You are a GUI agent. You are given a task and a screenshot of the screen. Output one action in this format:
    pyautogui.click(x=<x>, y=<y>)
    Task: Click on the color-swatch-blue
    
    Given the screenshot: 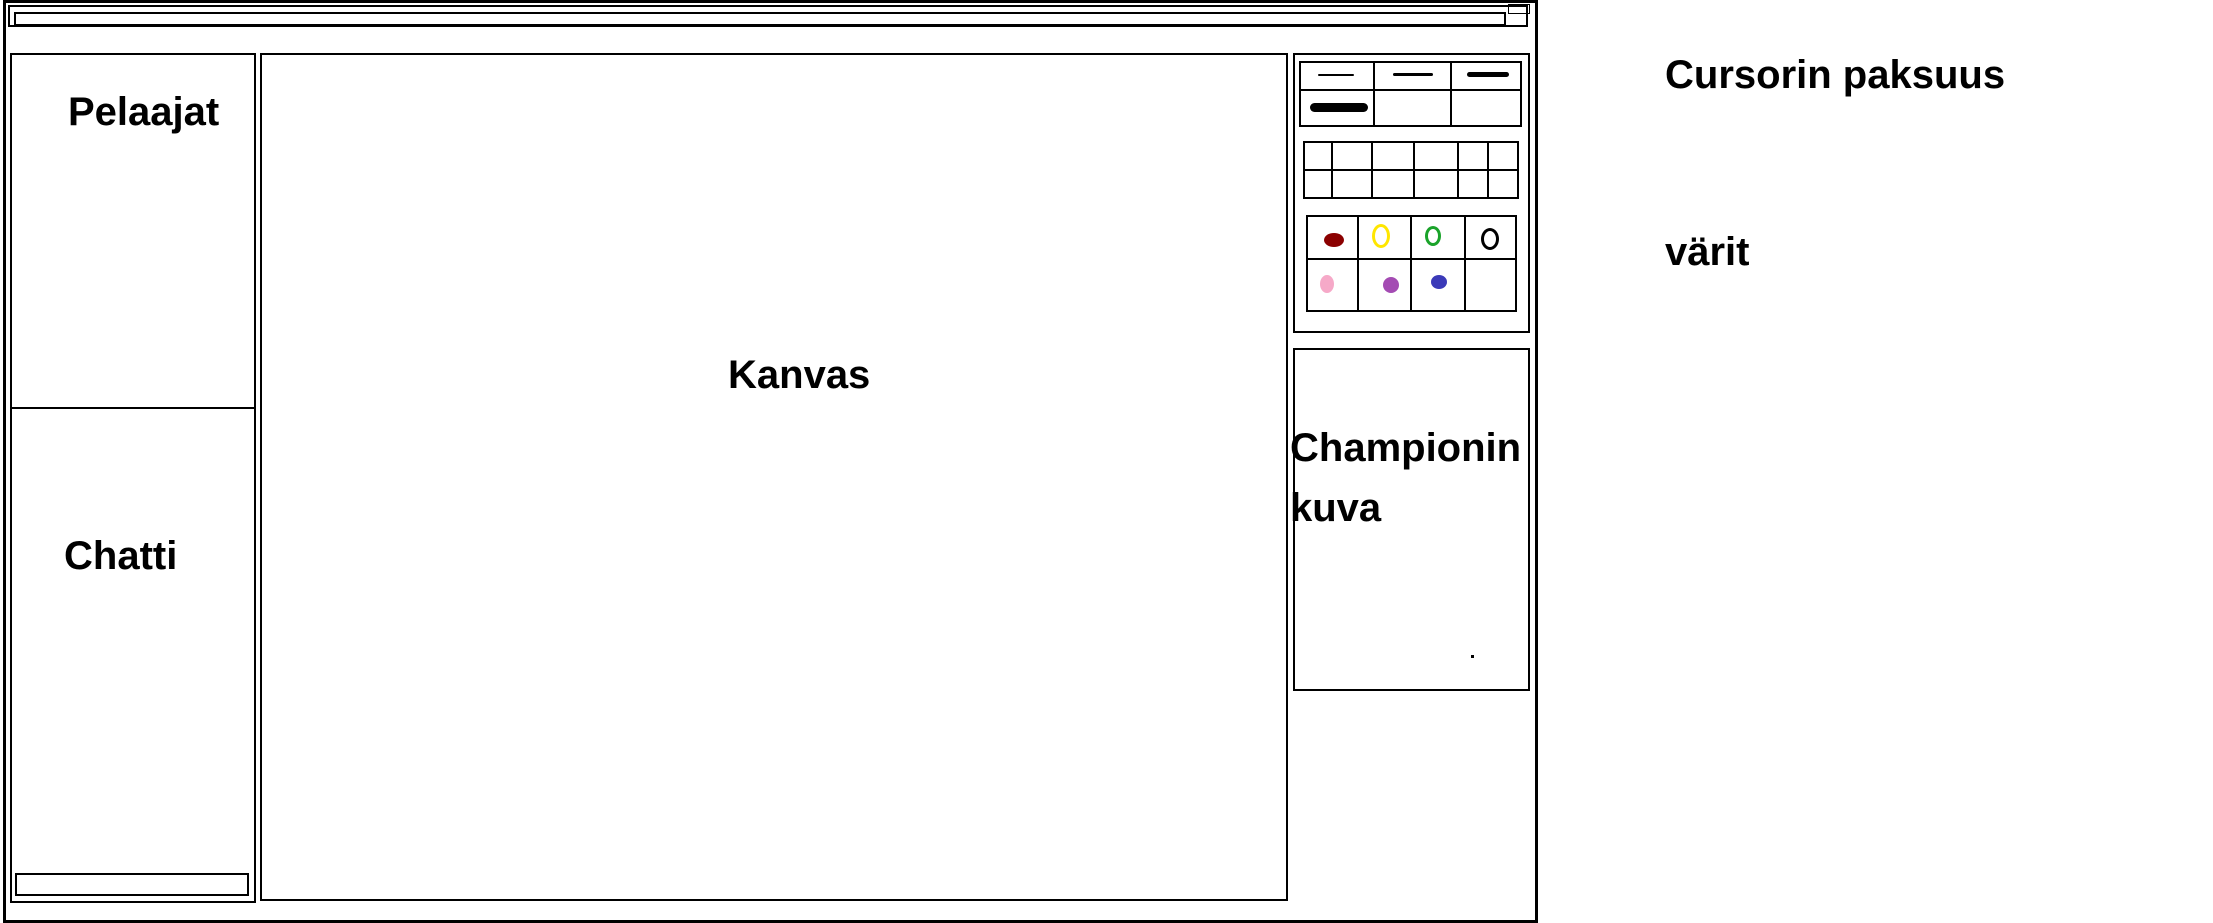 What is the action you would take?
    pyautogui.click(x=1439, y=282)
    